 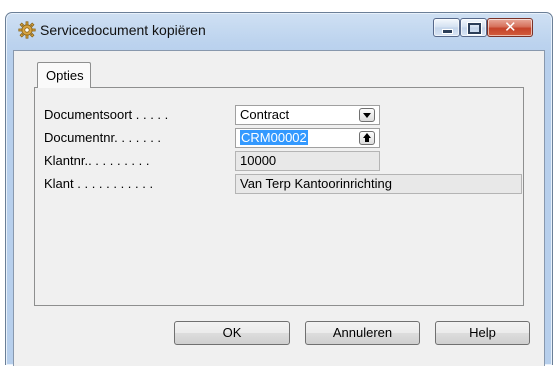 I want to click on minimize-button, so click(x=446, y=27).